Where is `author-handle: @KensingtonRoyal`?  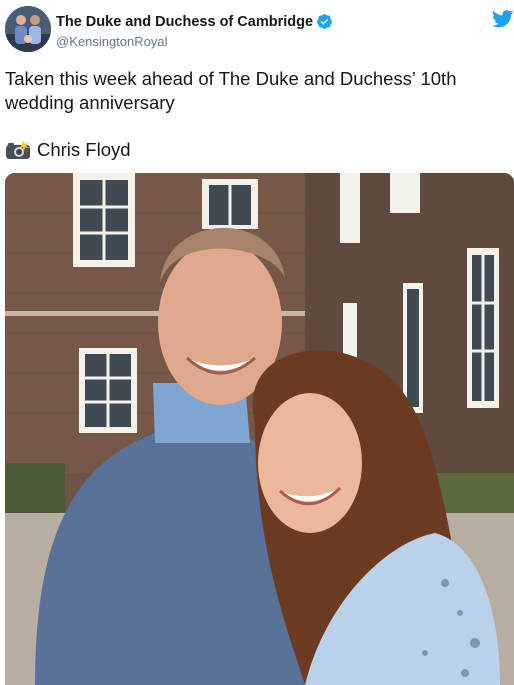
author-handle: @KensingtonRoyal is located at coordinates (111, 41).